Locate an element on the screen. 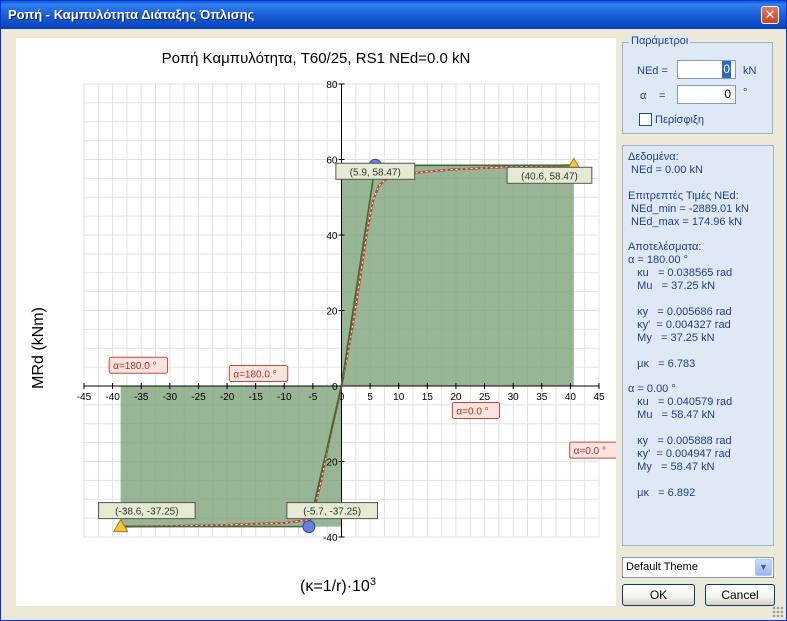  results-line: Mu = 37.25 kN is located at coordinates (672, 286).